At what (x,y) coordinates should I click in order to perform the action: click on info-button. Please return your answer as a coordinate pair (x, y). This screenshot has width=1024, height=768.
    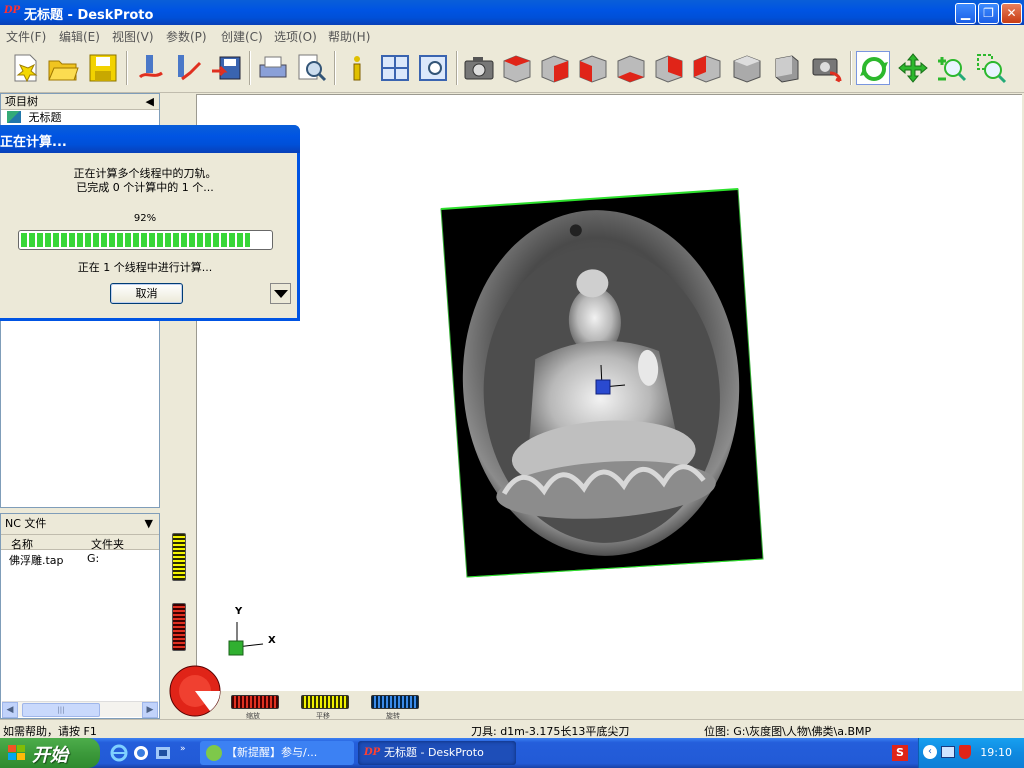
    Looking at the image, I should click on (357, 68).